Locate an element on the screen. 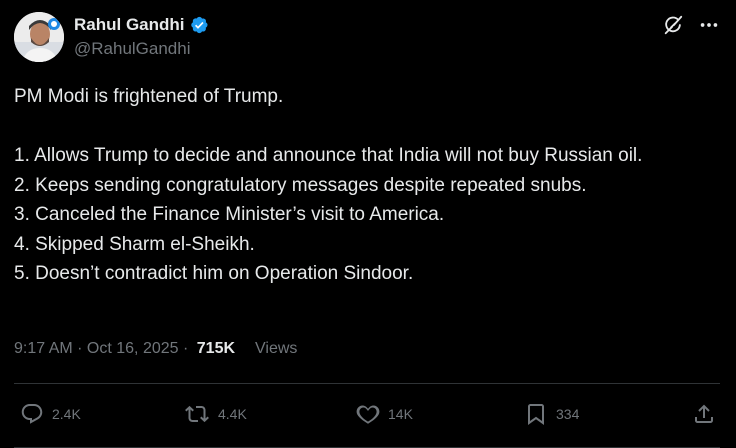 This screenshot has width=736, height=448. reply-count: 2.4K is located at coordinates (66, 414).